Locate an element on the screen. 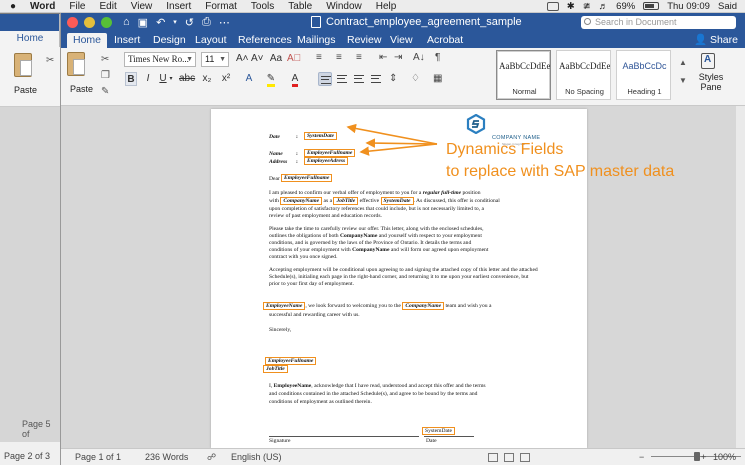  justify-button is located at coordinates (376, 79).